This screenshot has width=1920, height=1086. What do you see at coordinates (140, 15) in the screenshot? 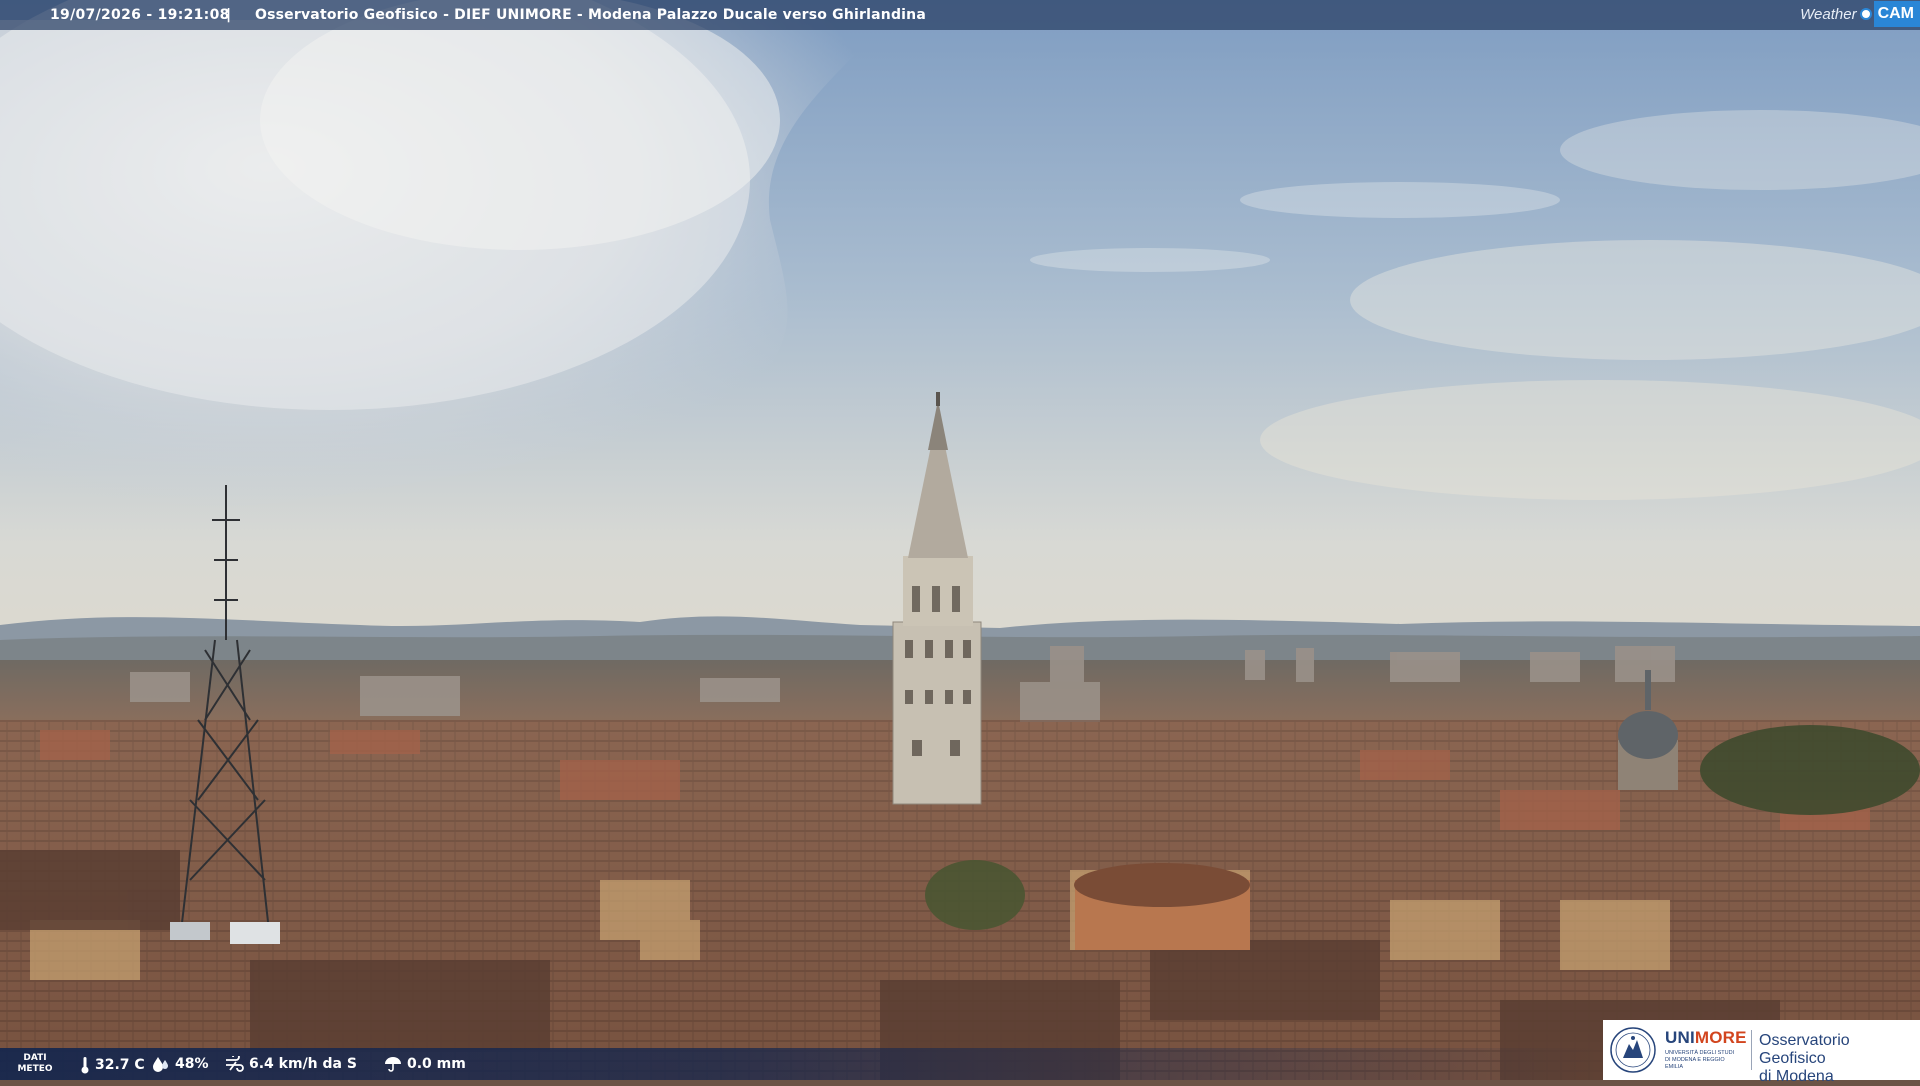
I see `timestamp: 19/07/2026 - 19:21:08` at bounding box center [140, 15].